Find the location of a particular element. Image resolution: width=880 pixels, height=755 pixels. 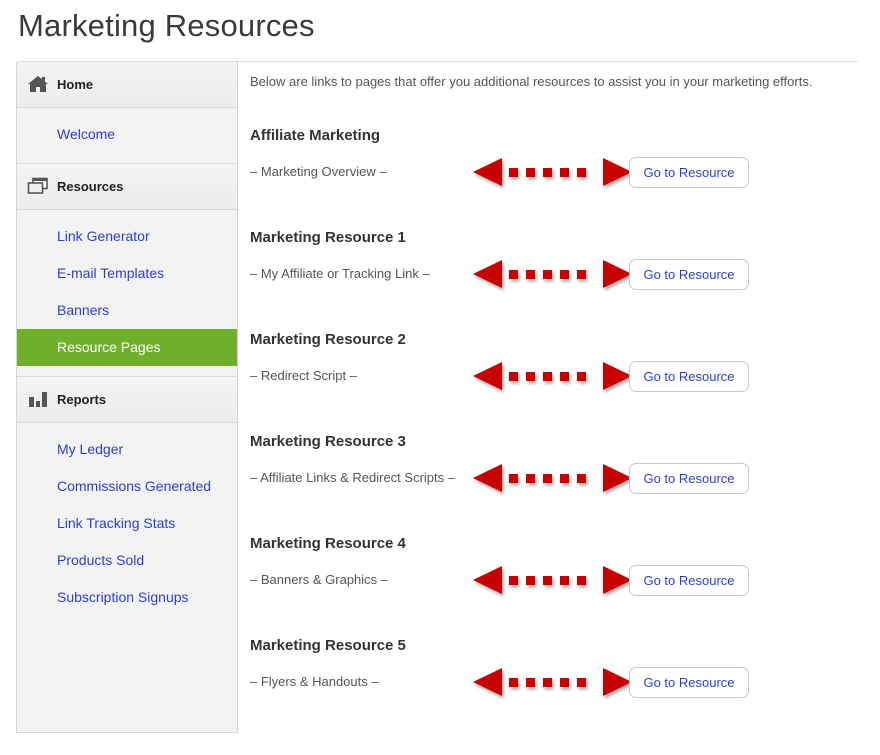

resource-description: – My Affiliate or Tracking Link – is located at coordinates (340, 273).